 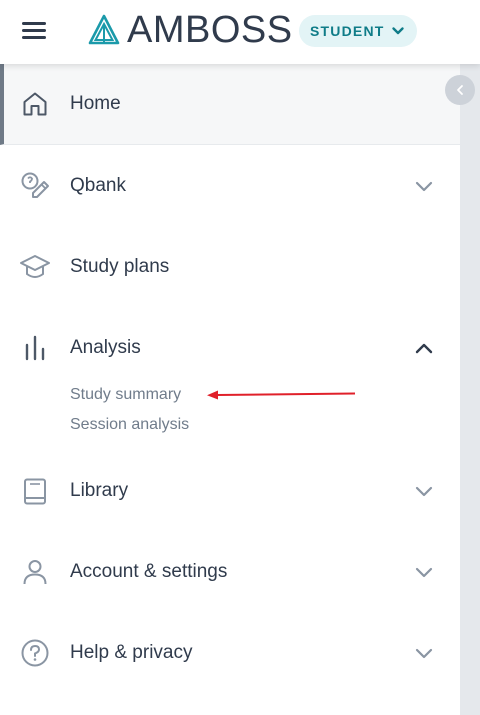 What do you see at coordinates (99, 490) in the screenshot?
I see `sidebar-item-label: Library` at bounding box center [99, 490].